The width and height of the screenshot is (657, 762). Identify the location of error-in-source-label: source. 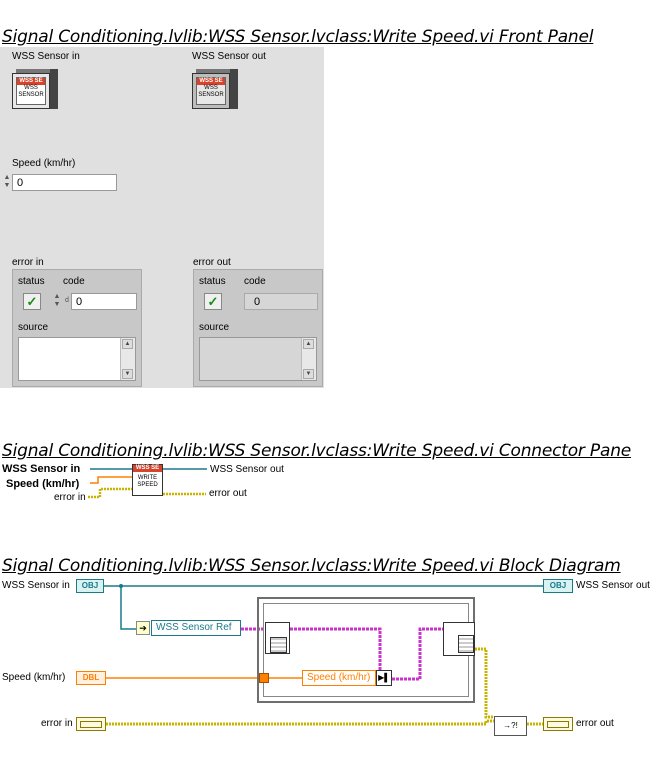
(33, 327).